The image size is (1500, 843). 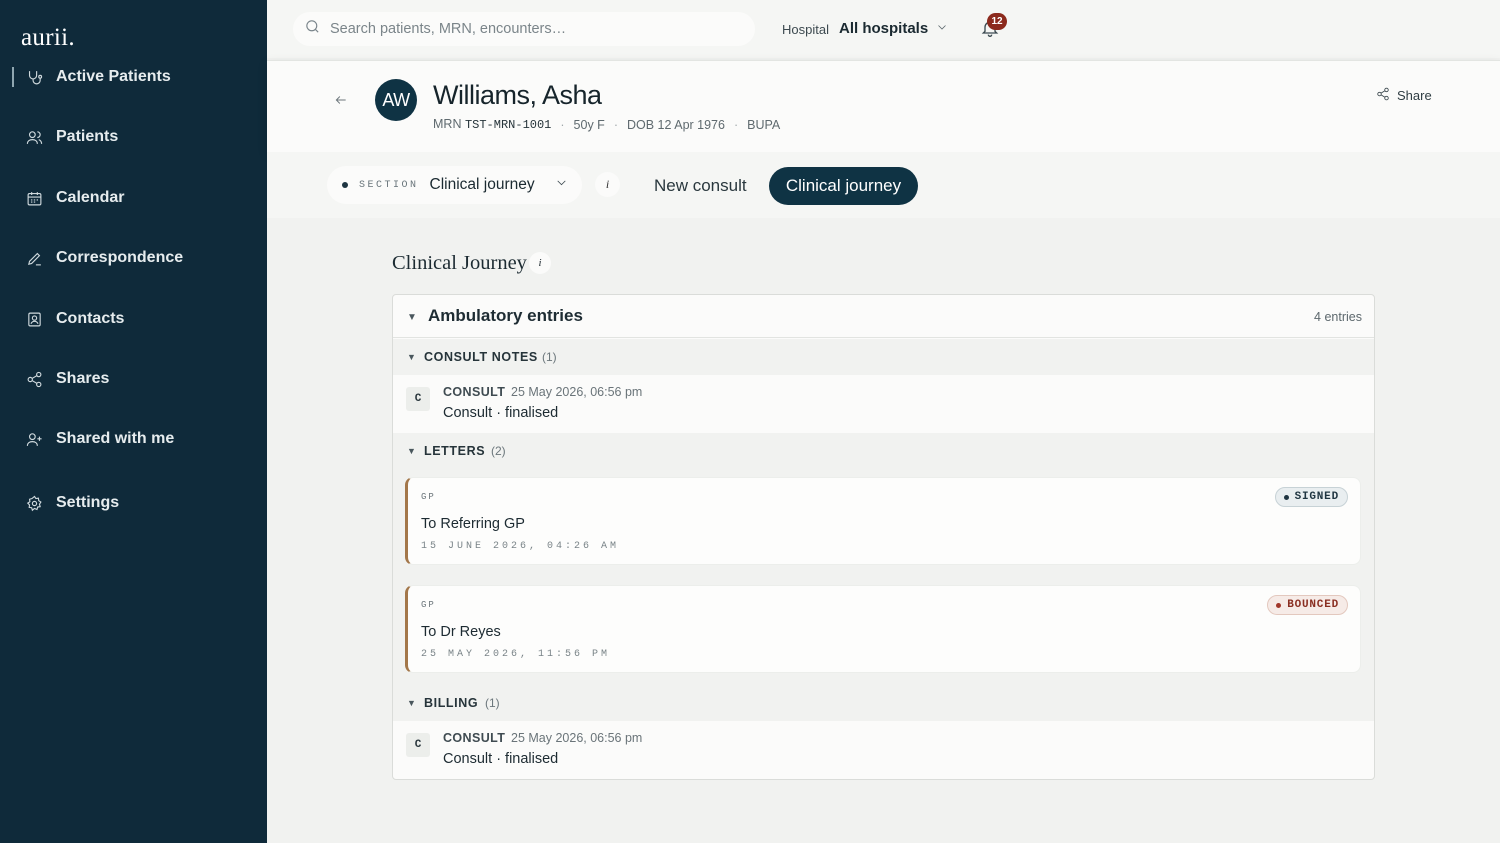 What do you see at coordinates (883, 357) in the screenshot?
I see `group-consult-notes: ▼ CONSULT NOTES (1)` at bounding box center [883, 357].